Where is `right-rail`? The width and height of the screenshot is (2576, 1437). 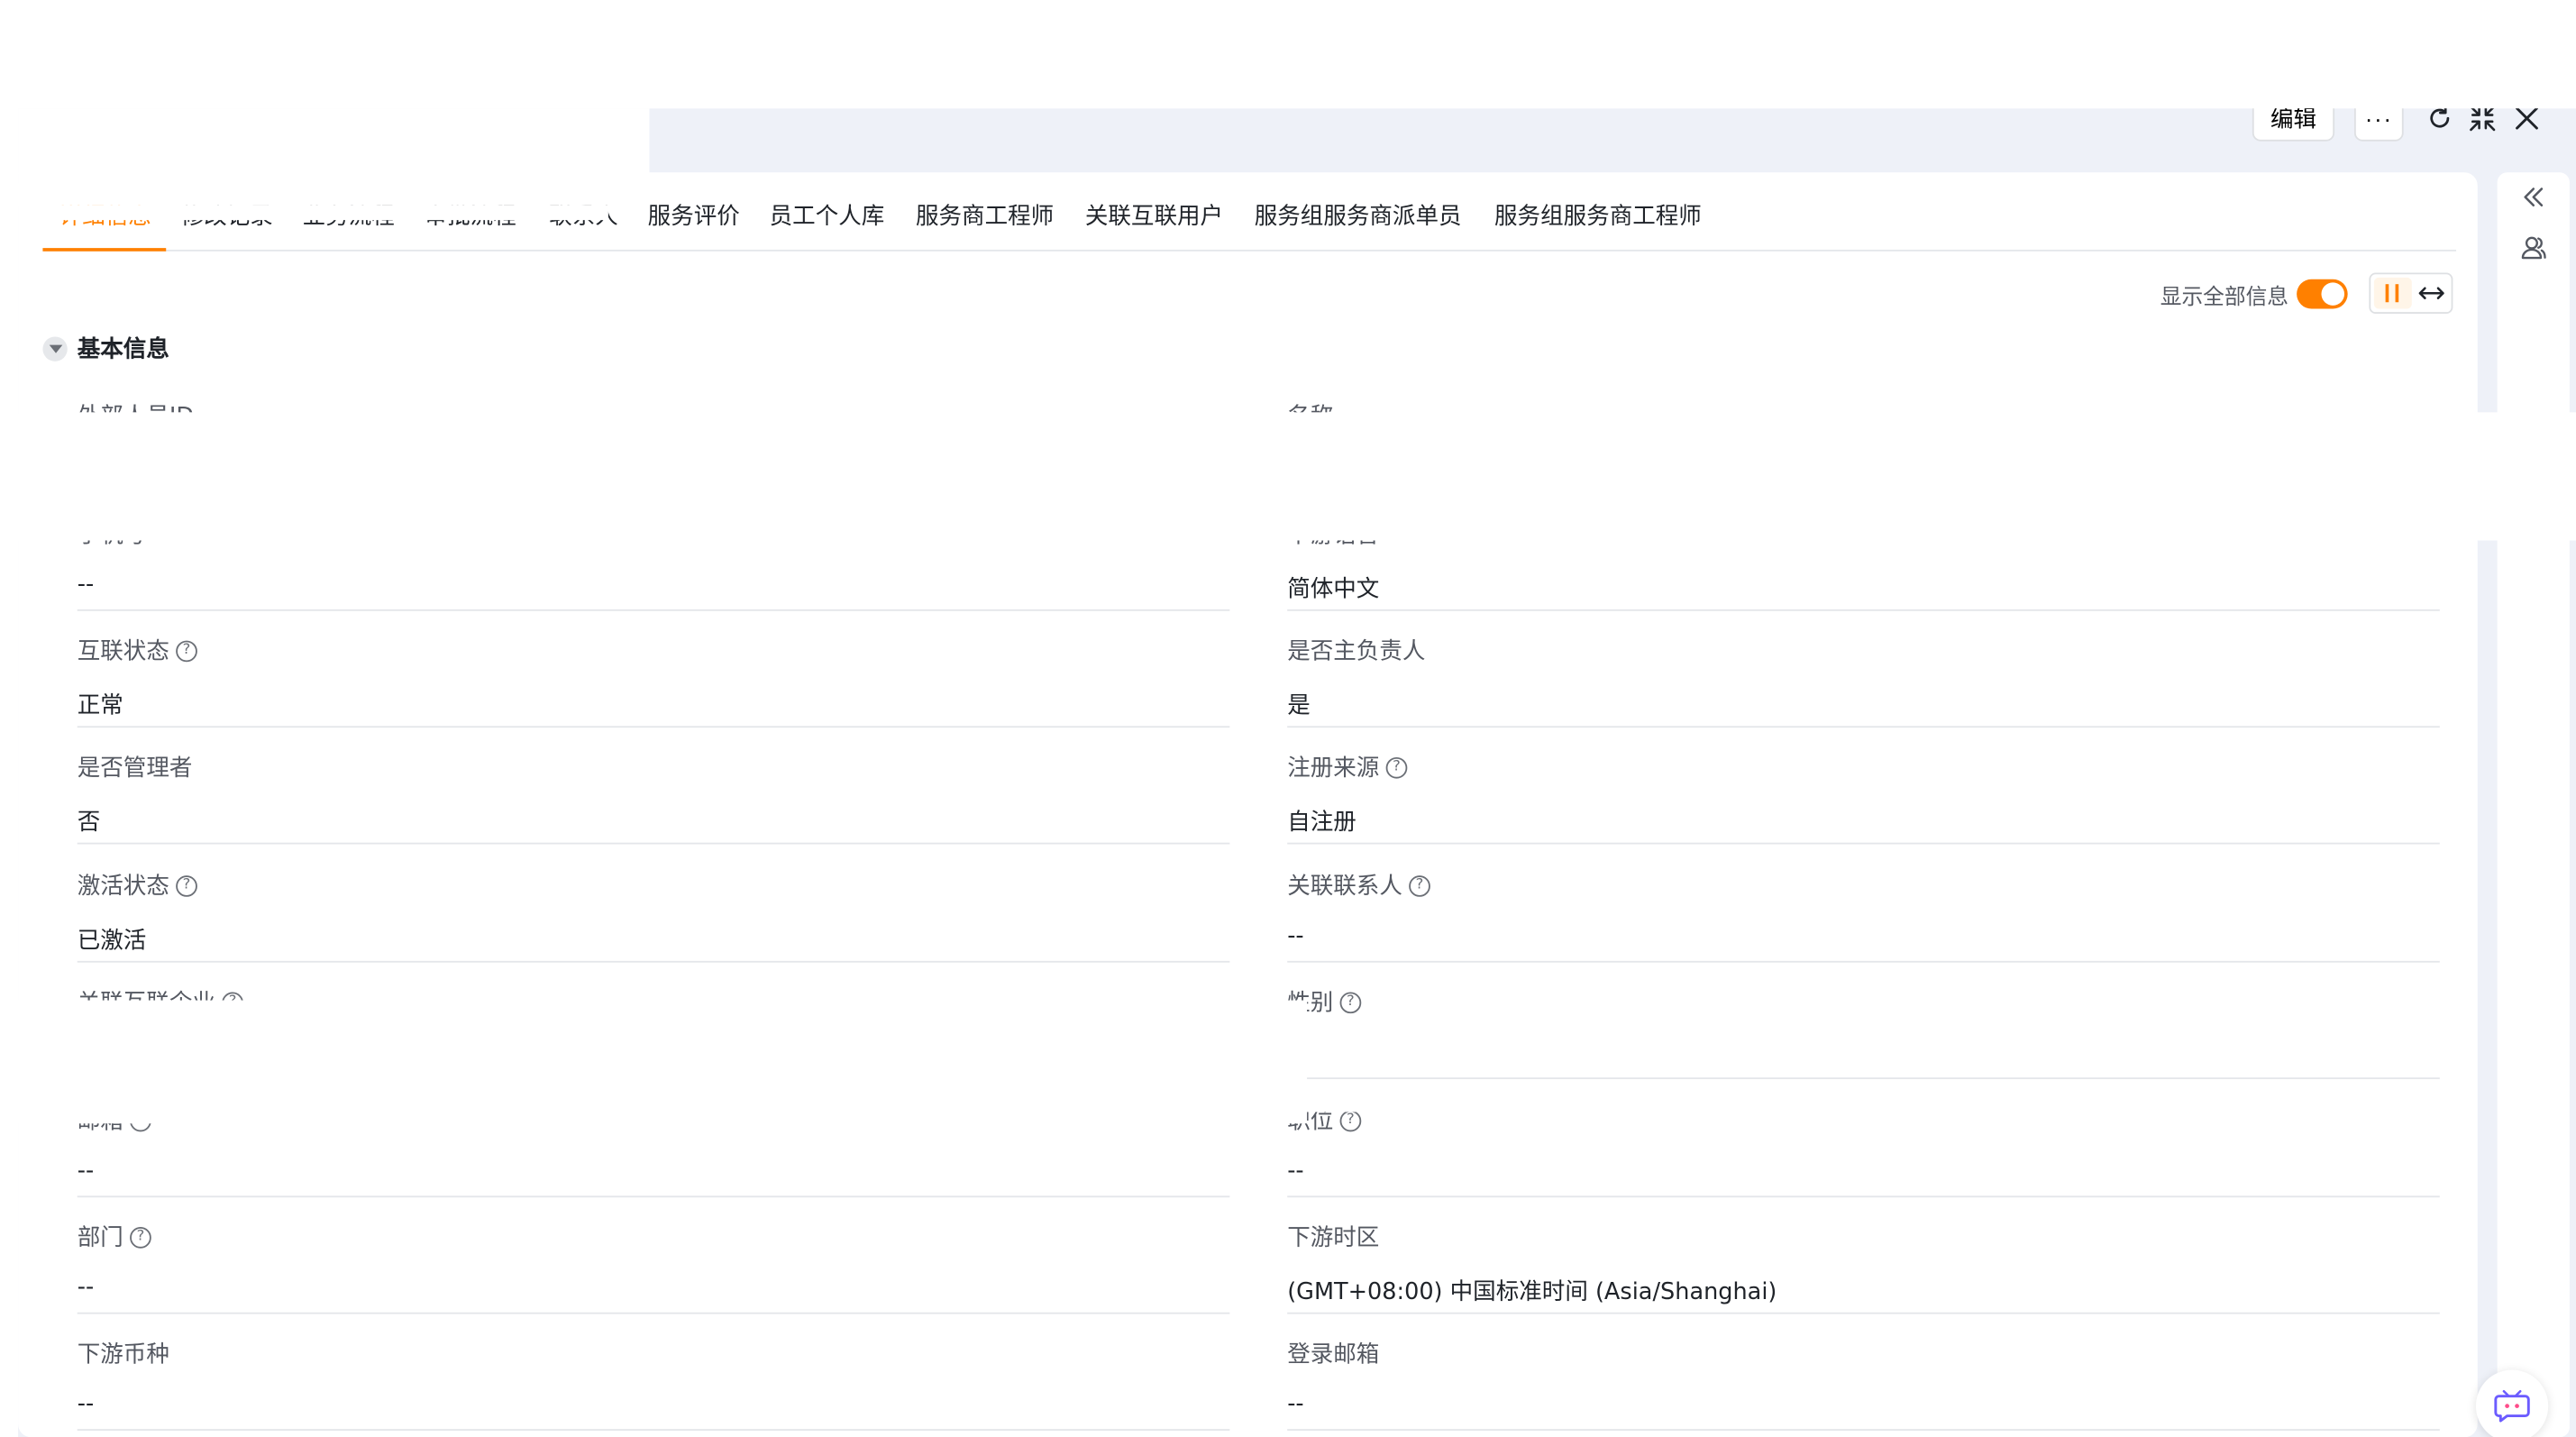 right-rail is located at coordinates (2533, 805).